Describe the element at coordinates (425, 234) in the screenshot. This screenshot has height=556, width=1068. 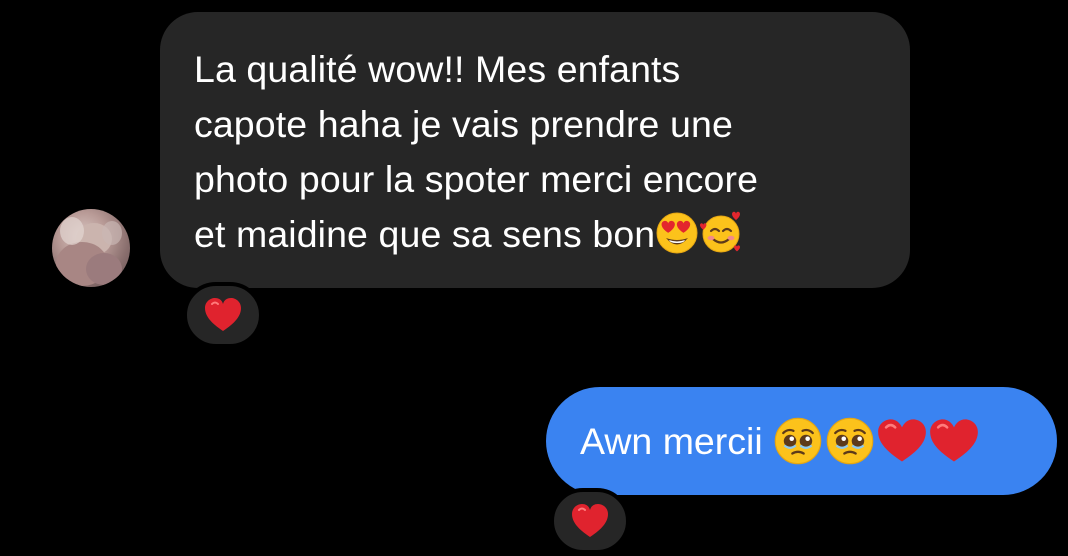
I see `message-line-text: et maidine que sa sens bon` at that location.